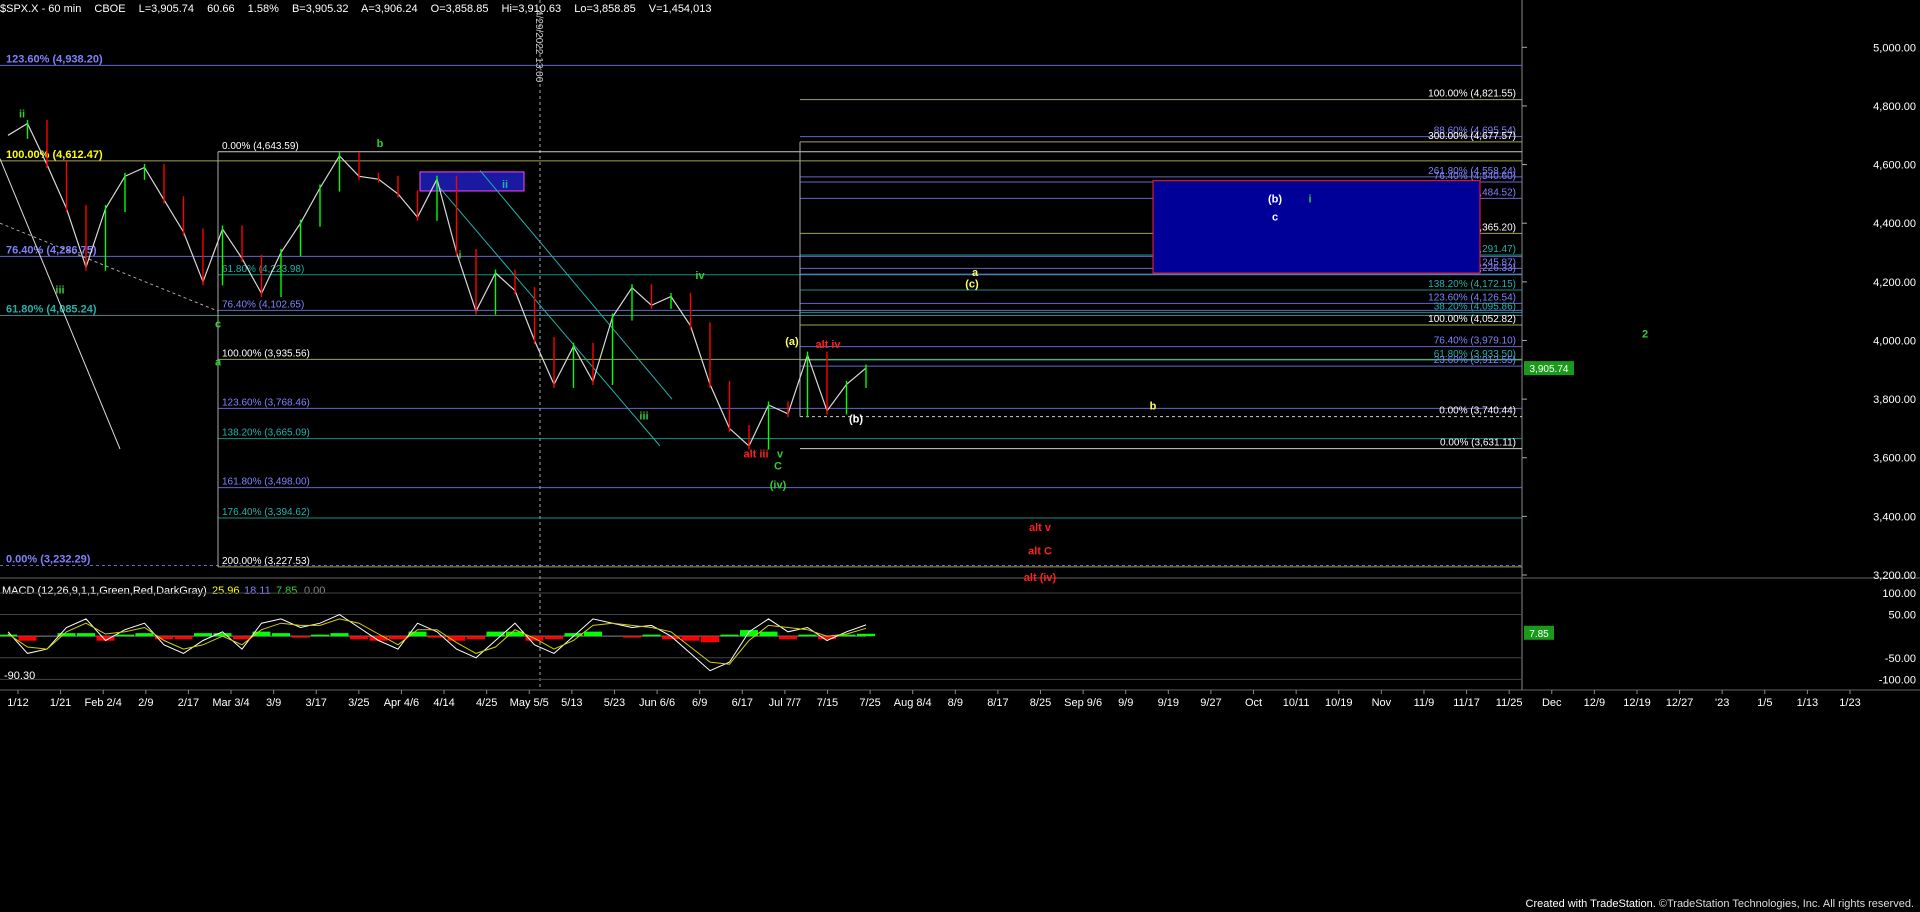  Describe the element at coordinates (1466, 703) in the screenshot. I see `date-tick-label: 11/17` at that location.